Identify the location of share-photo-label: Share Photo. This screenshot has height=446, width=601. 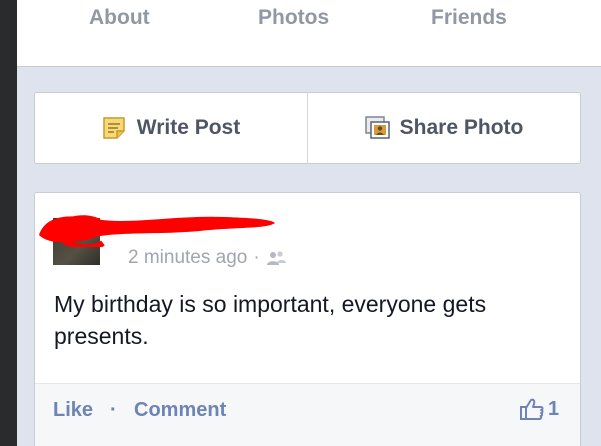
(461, 127).